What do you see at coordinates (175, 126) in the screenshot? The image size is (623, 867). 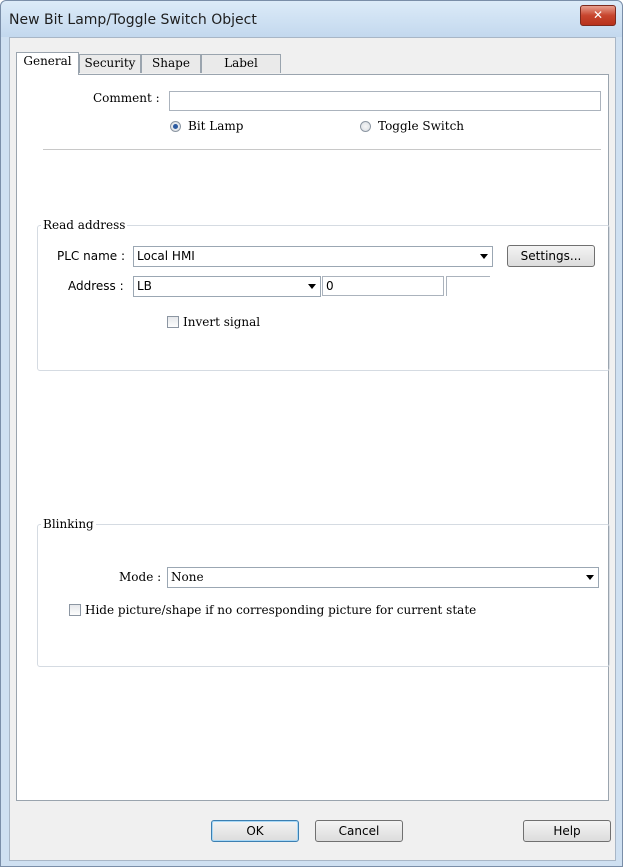 I see `bit-lamp-radio-icon` at bounding box center [175, 126].